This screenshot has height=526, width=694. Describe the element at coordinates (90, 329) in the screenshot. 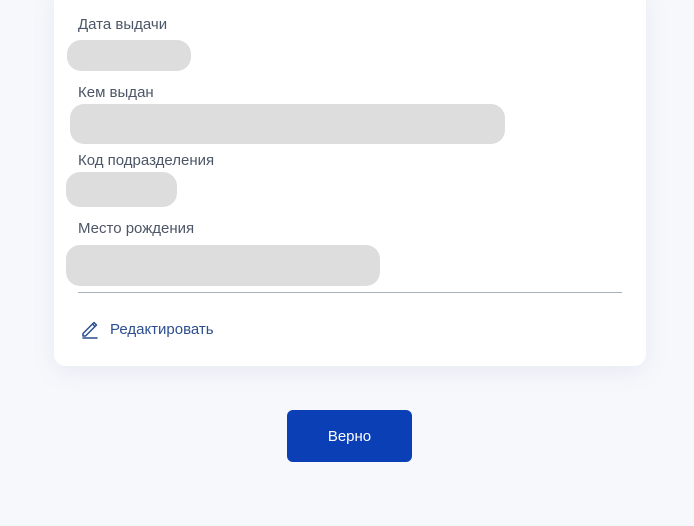

I see `pencil-icon` at that location.